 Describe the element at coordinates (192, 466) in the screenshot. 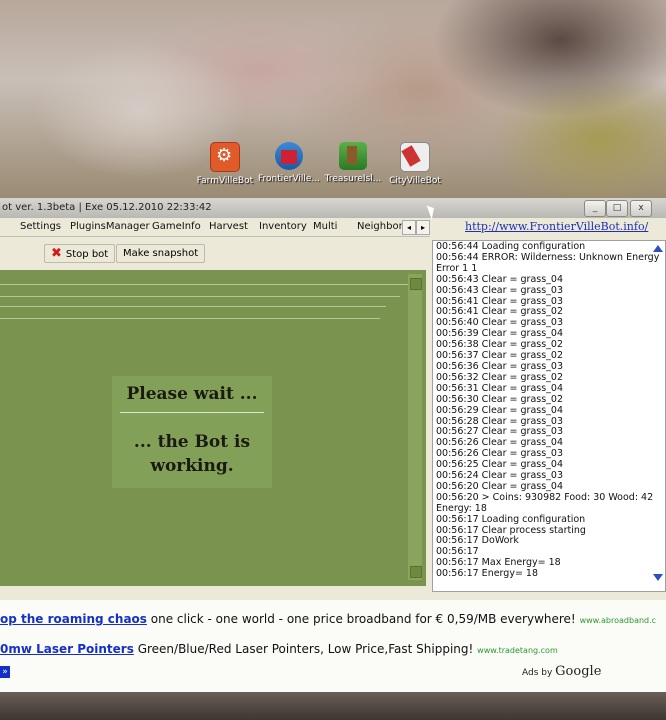

I see `working-line: working.` at that location.